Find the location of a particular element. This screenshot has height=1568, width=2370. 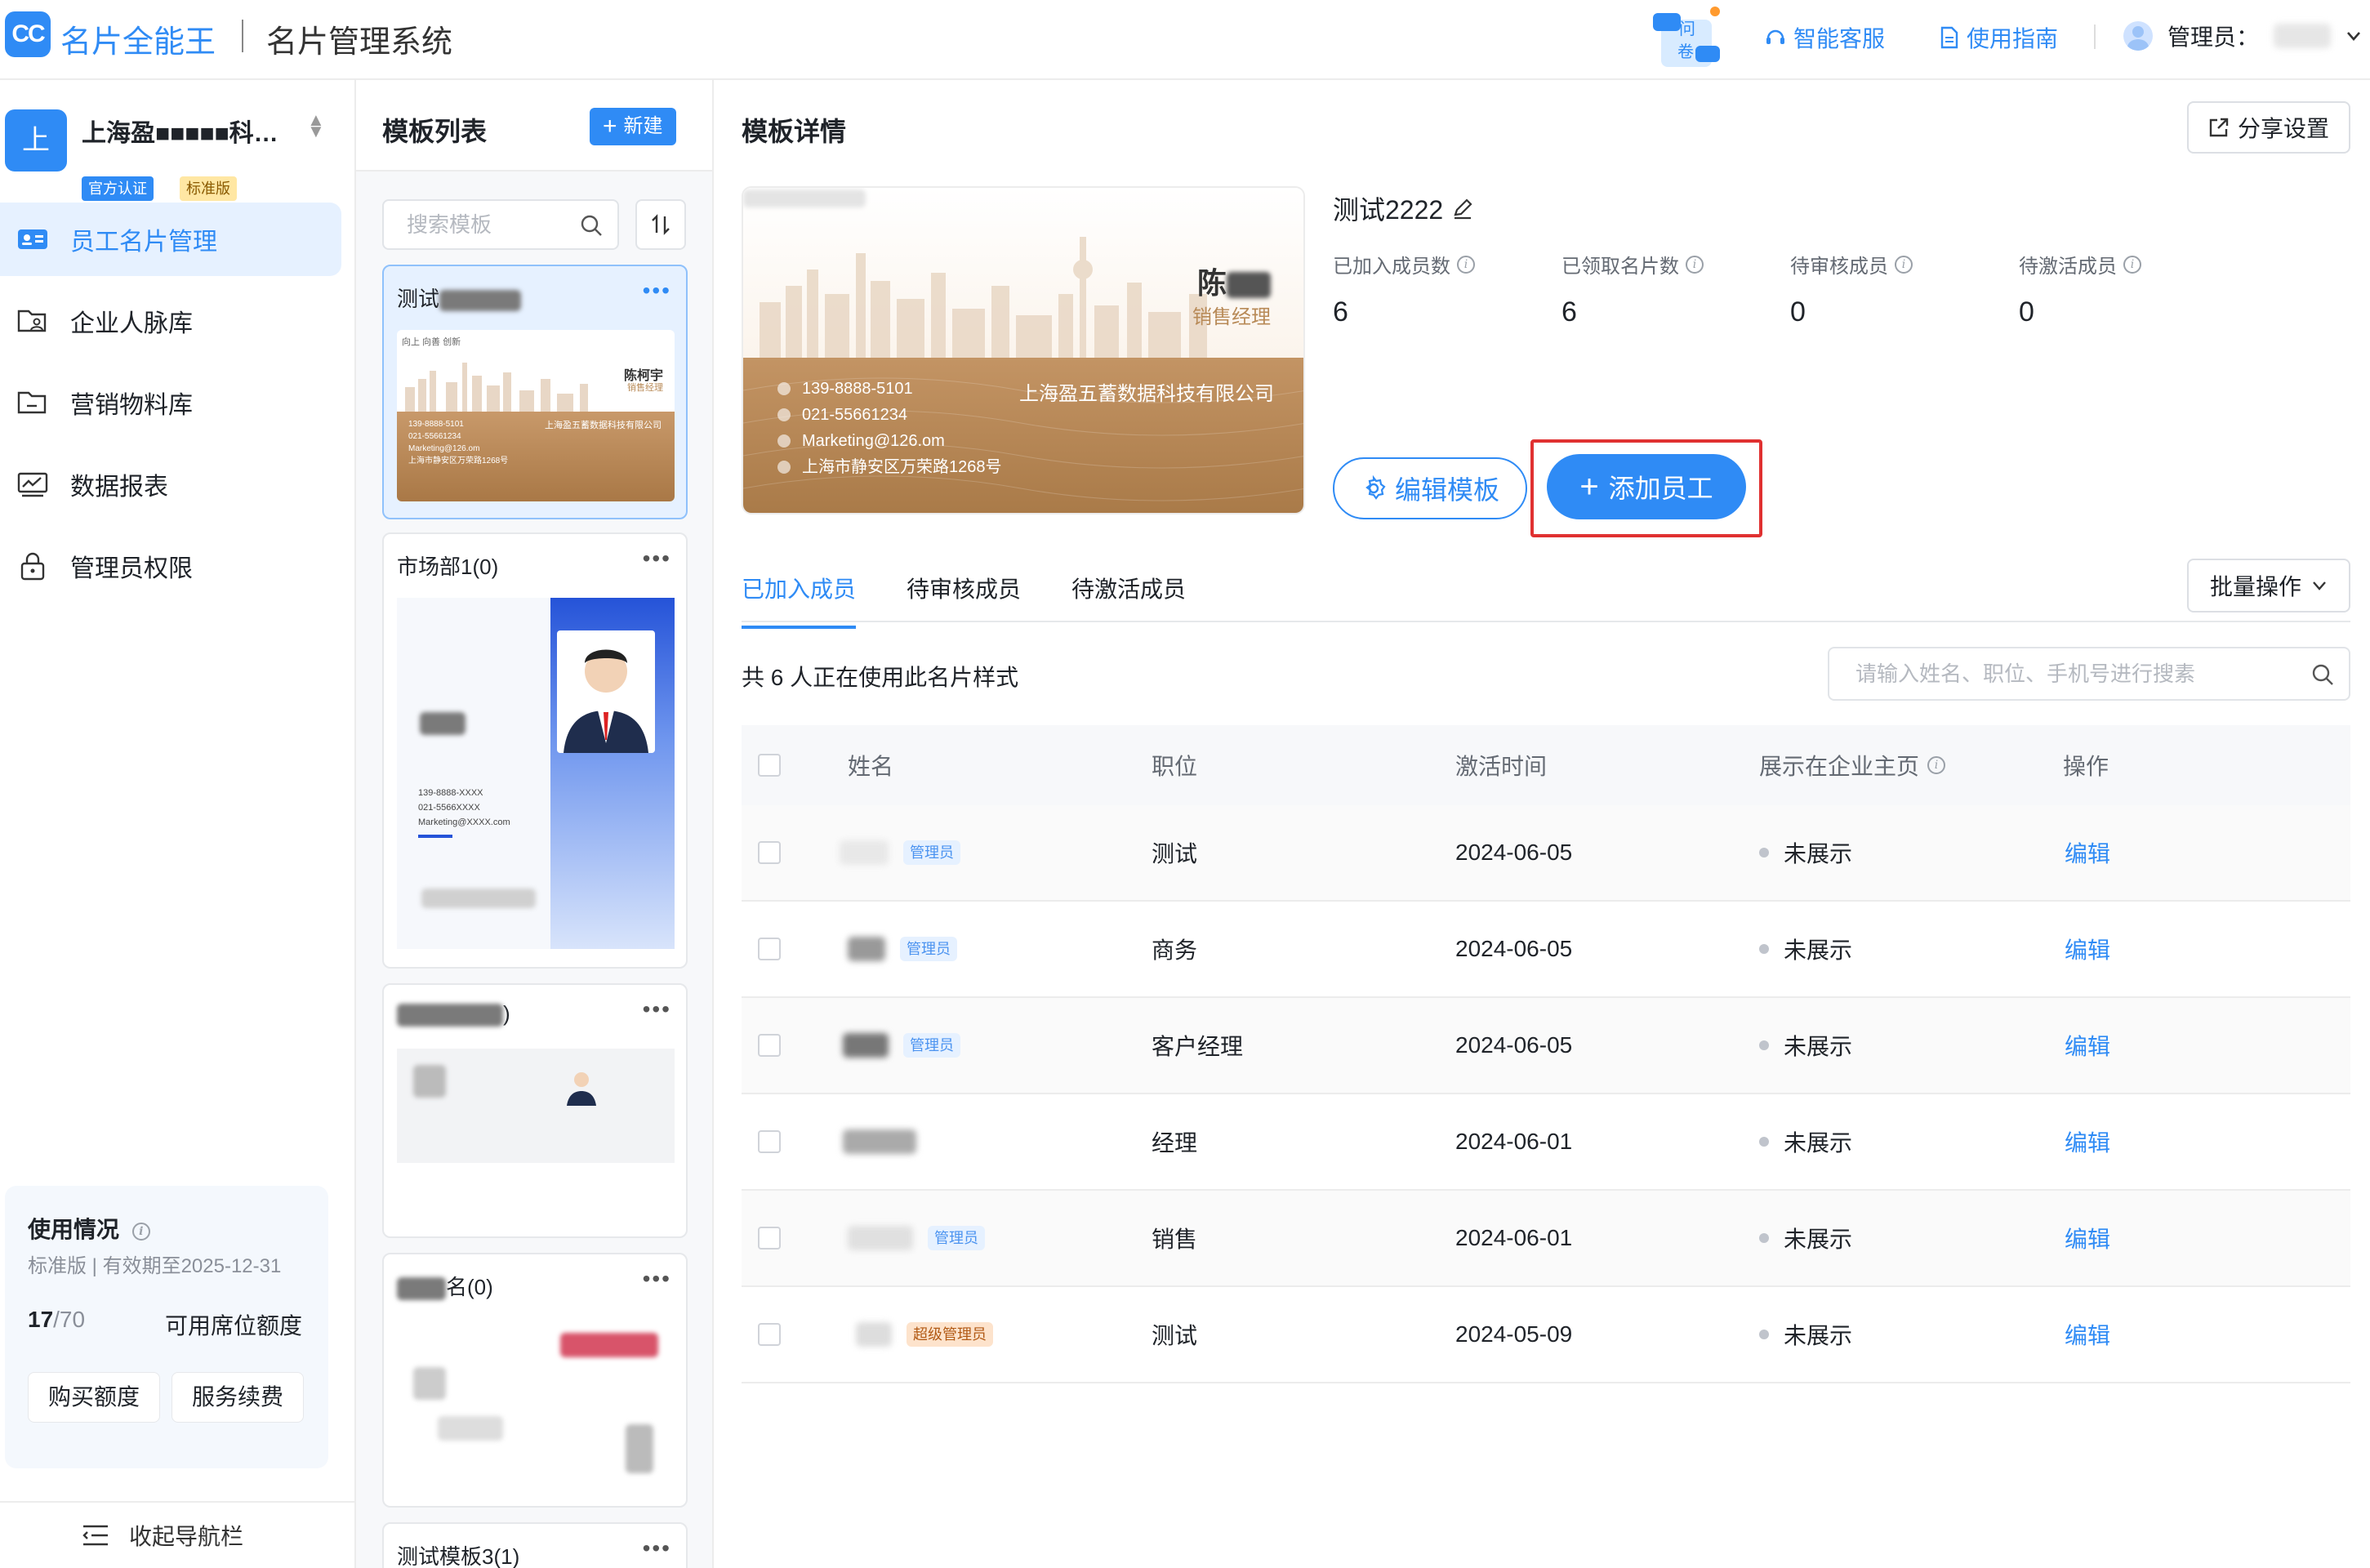

stat-joined: 已加入成员数 i 6 is located at coordinates (1439, 289).